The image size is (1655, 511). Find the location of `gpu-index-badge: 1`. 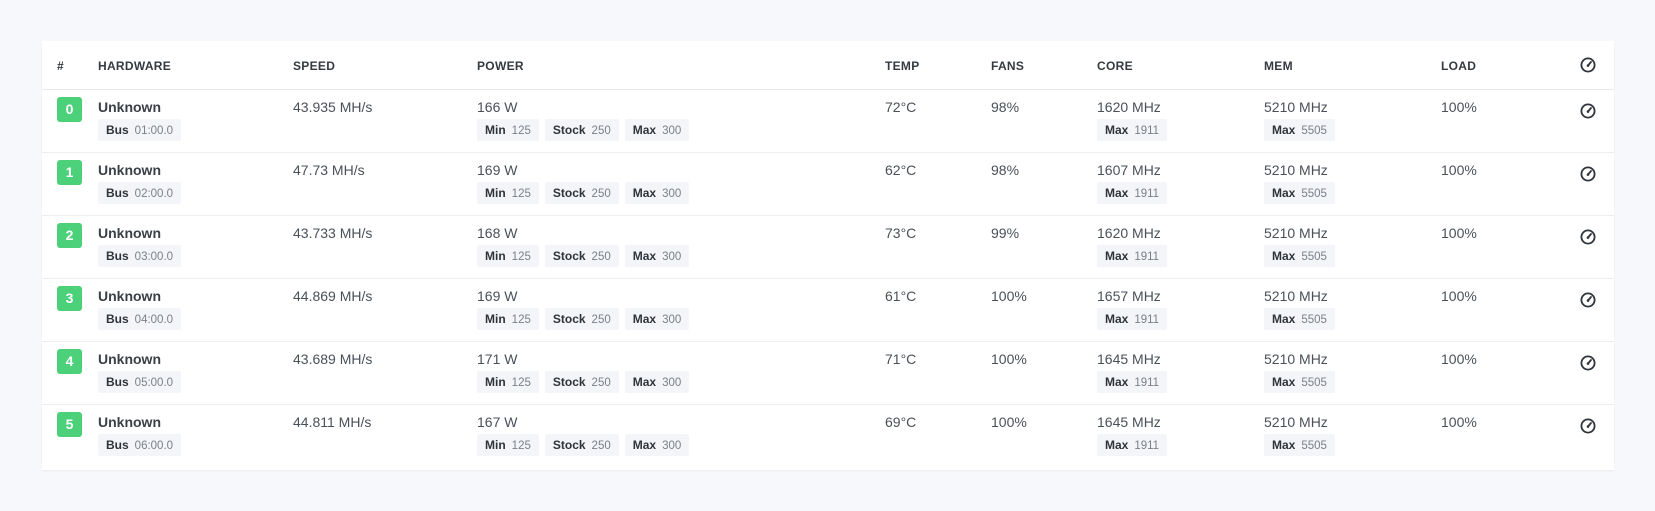

gpu-index-badge: 1 is located at coordinates (69, 172).